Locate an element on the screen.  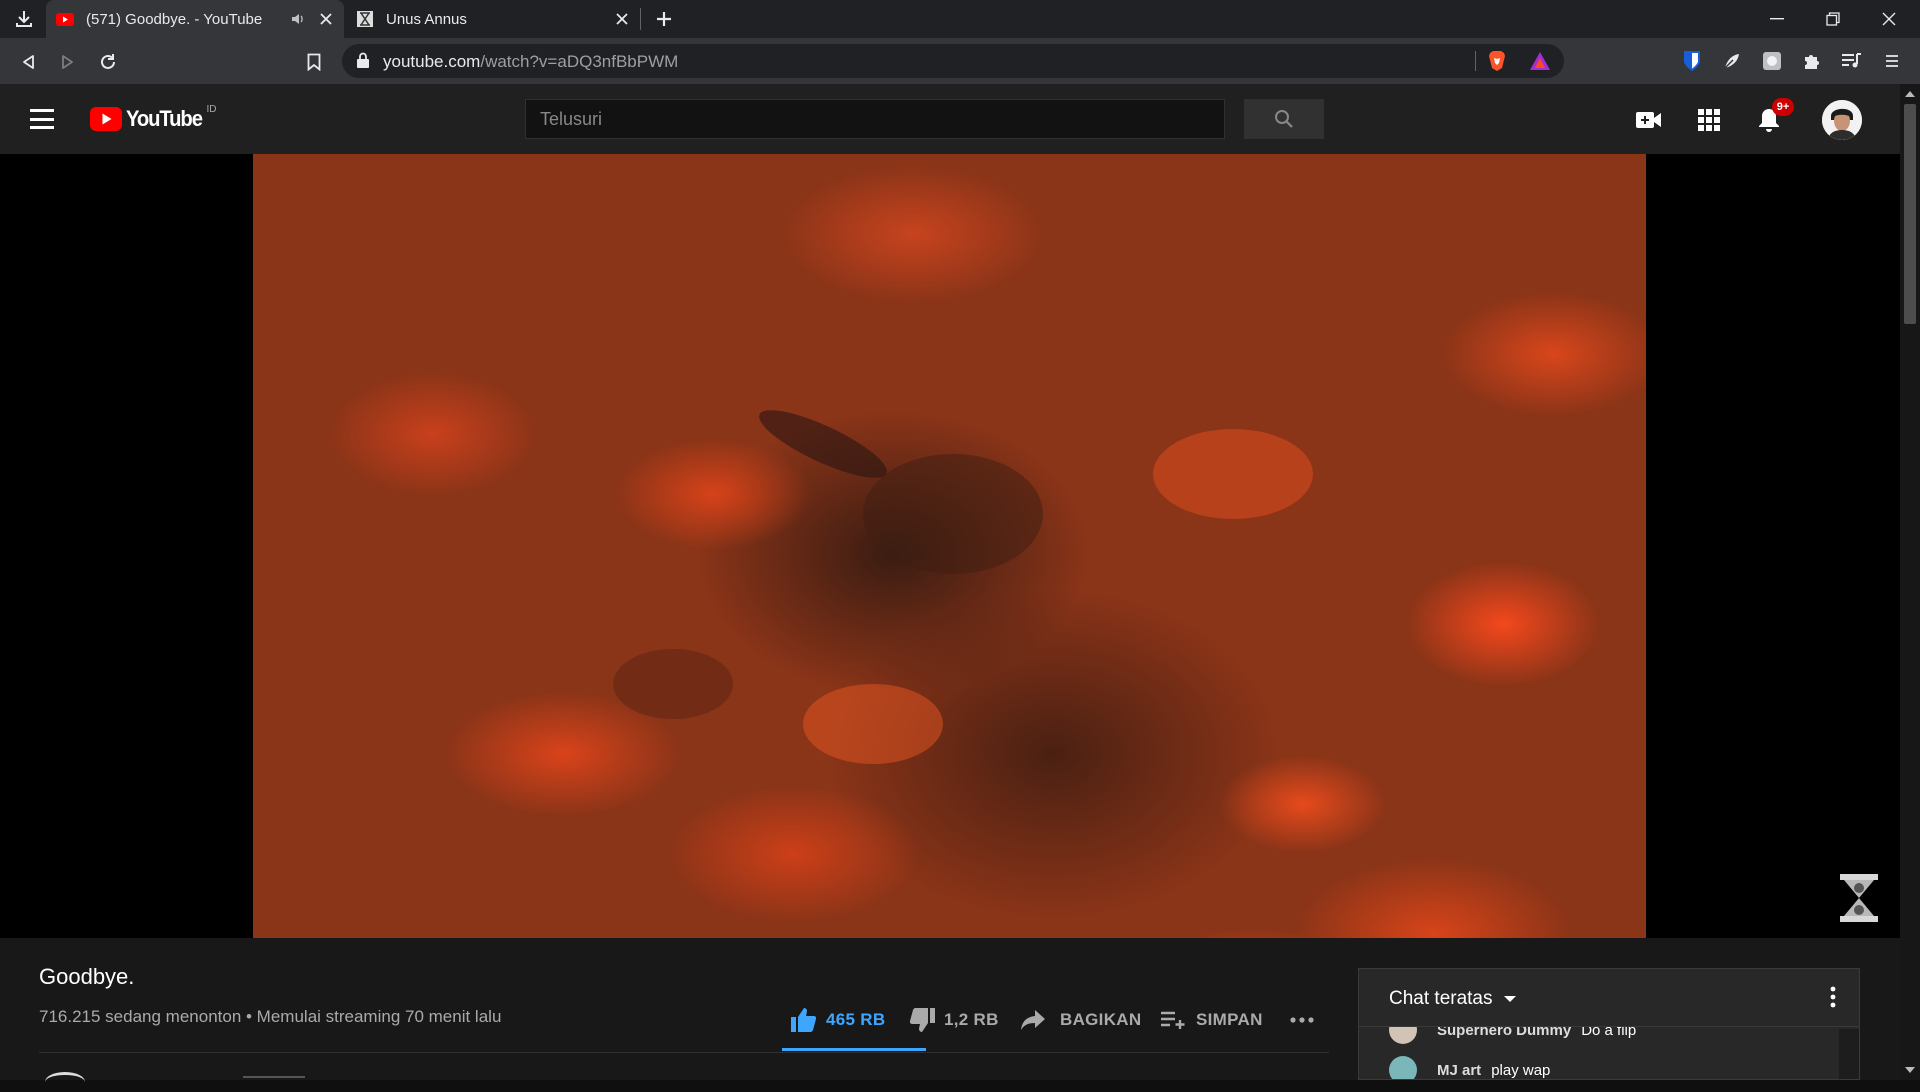
thumbs-down-icon is located at coordinates (922, 1020).